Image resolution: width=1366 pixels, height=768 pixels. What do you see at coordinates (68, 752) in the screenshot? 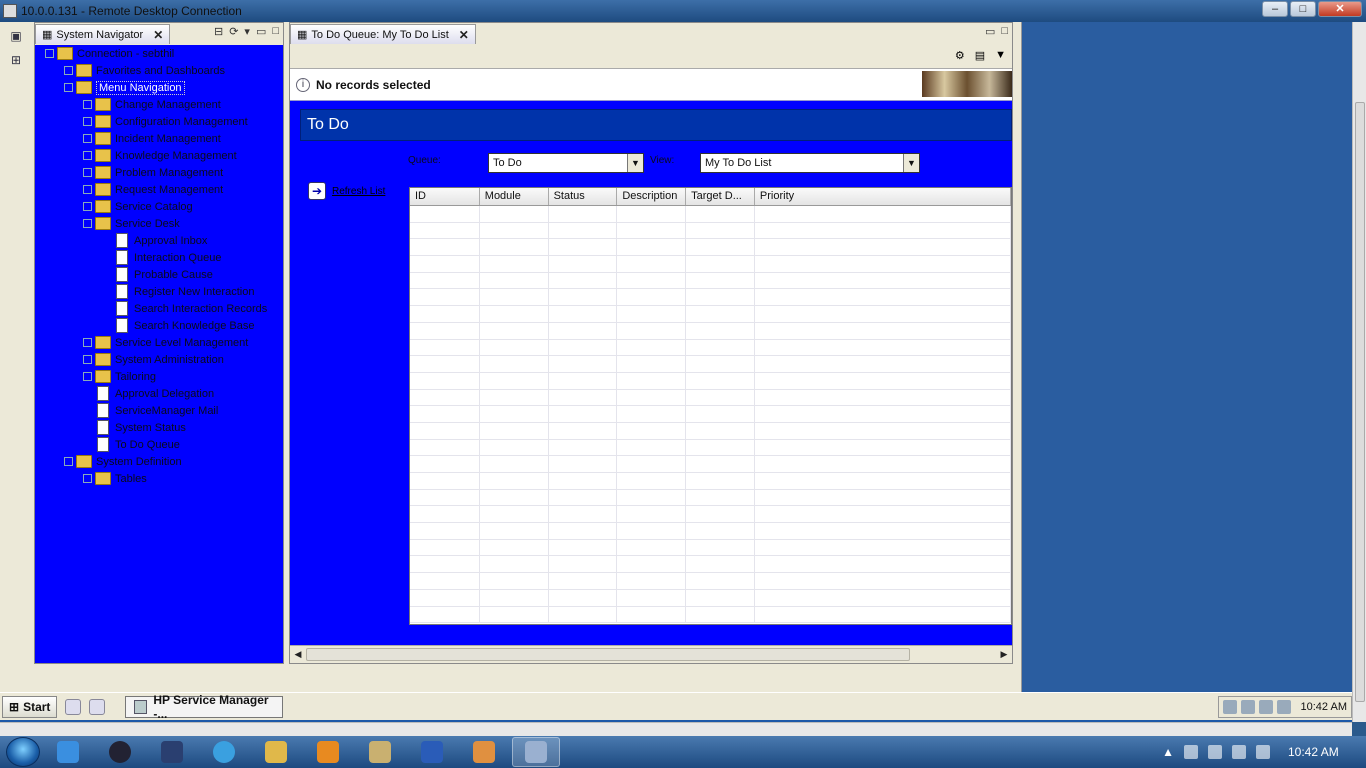
I see `ie-taskbar-icon` at bounding box center [68, 752].